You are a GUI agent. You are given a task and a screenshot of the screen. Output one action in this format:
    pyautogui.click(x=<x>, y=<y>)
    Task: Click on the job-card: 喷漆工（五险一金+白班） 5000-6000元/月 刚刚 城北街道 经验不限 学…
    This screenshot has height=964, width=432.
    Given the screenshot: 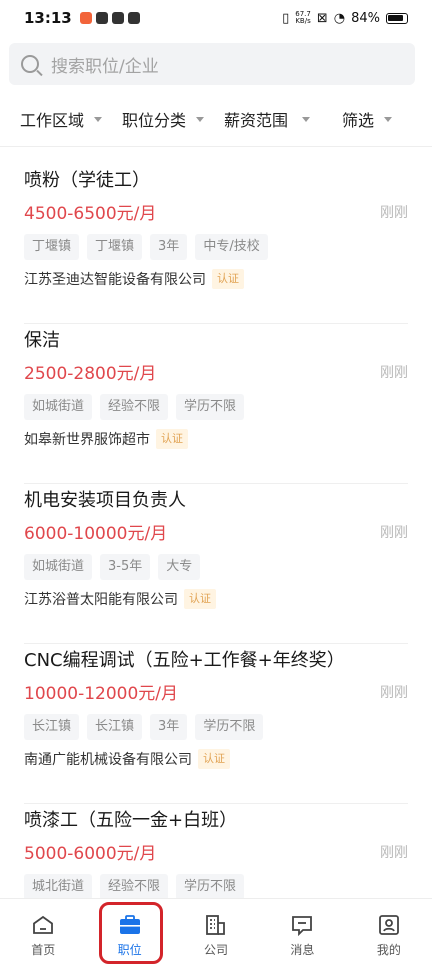 What is the action you would take?
    pyautogui.click(x=216, y=852)
    